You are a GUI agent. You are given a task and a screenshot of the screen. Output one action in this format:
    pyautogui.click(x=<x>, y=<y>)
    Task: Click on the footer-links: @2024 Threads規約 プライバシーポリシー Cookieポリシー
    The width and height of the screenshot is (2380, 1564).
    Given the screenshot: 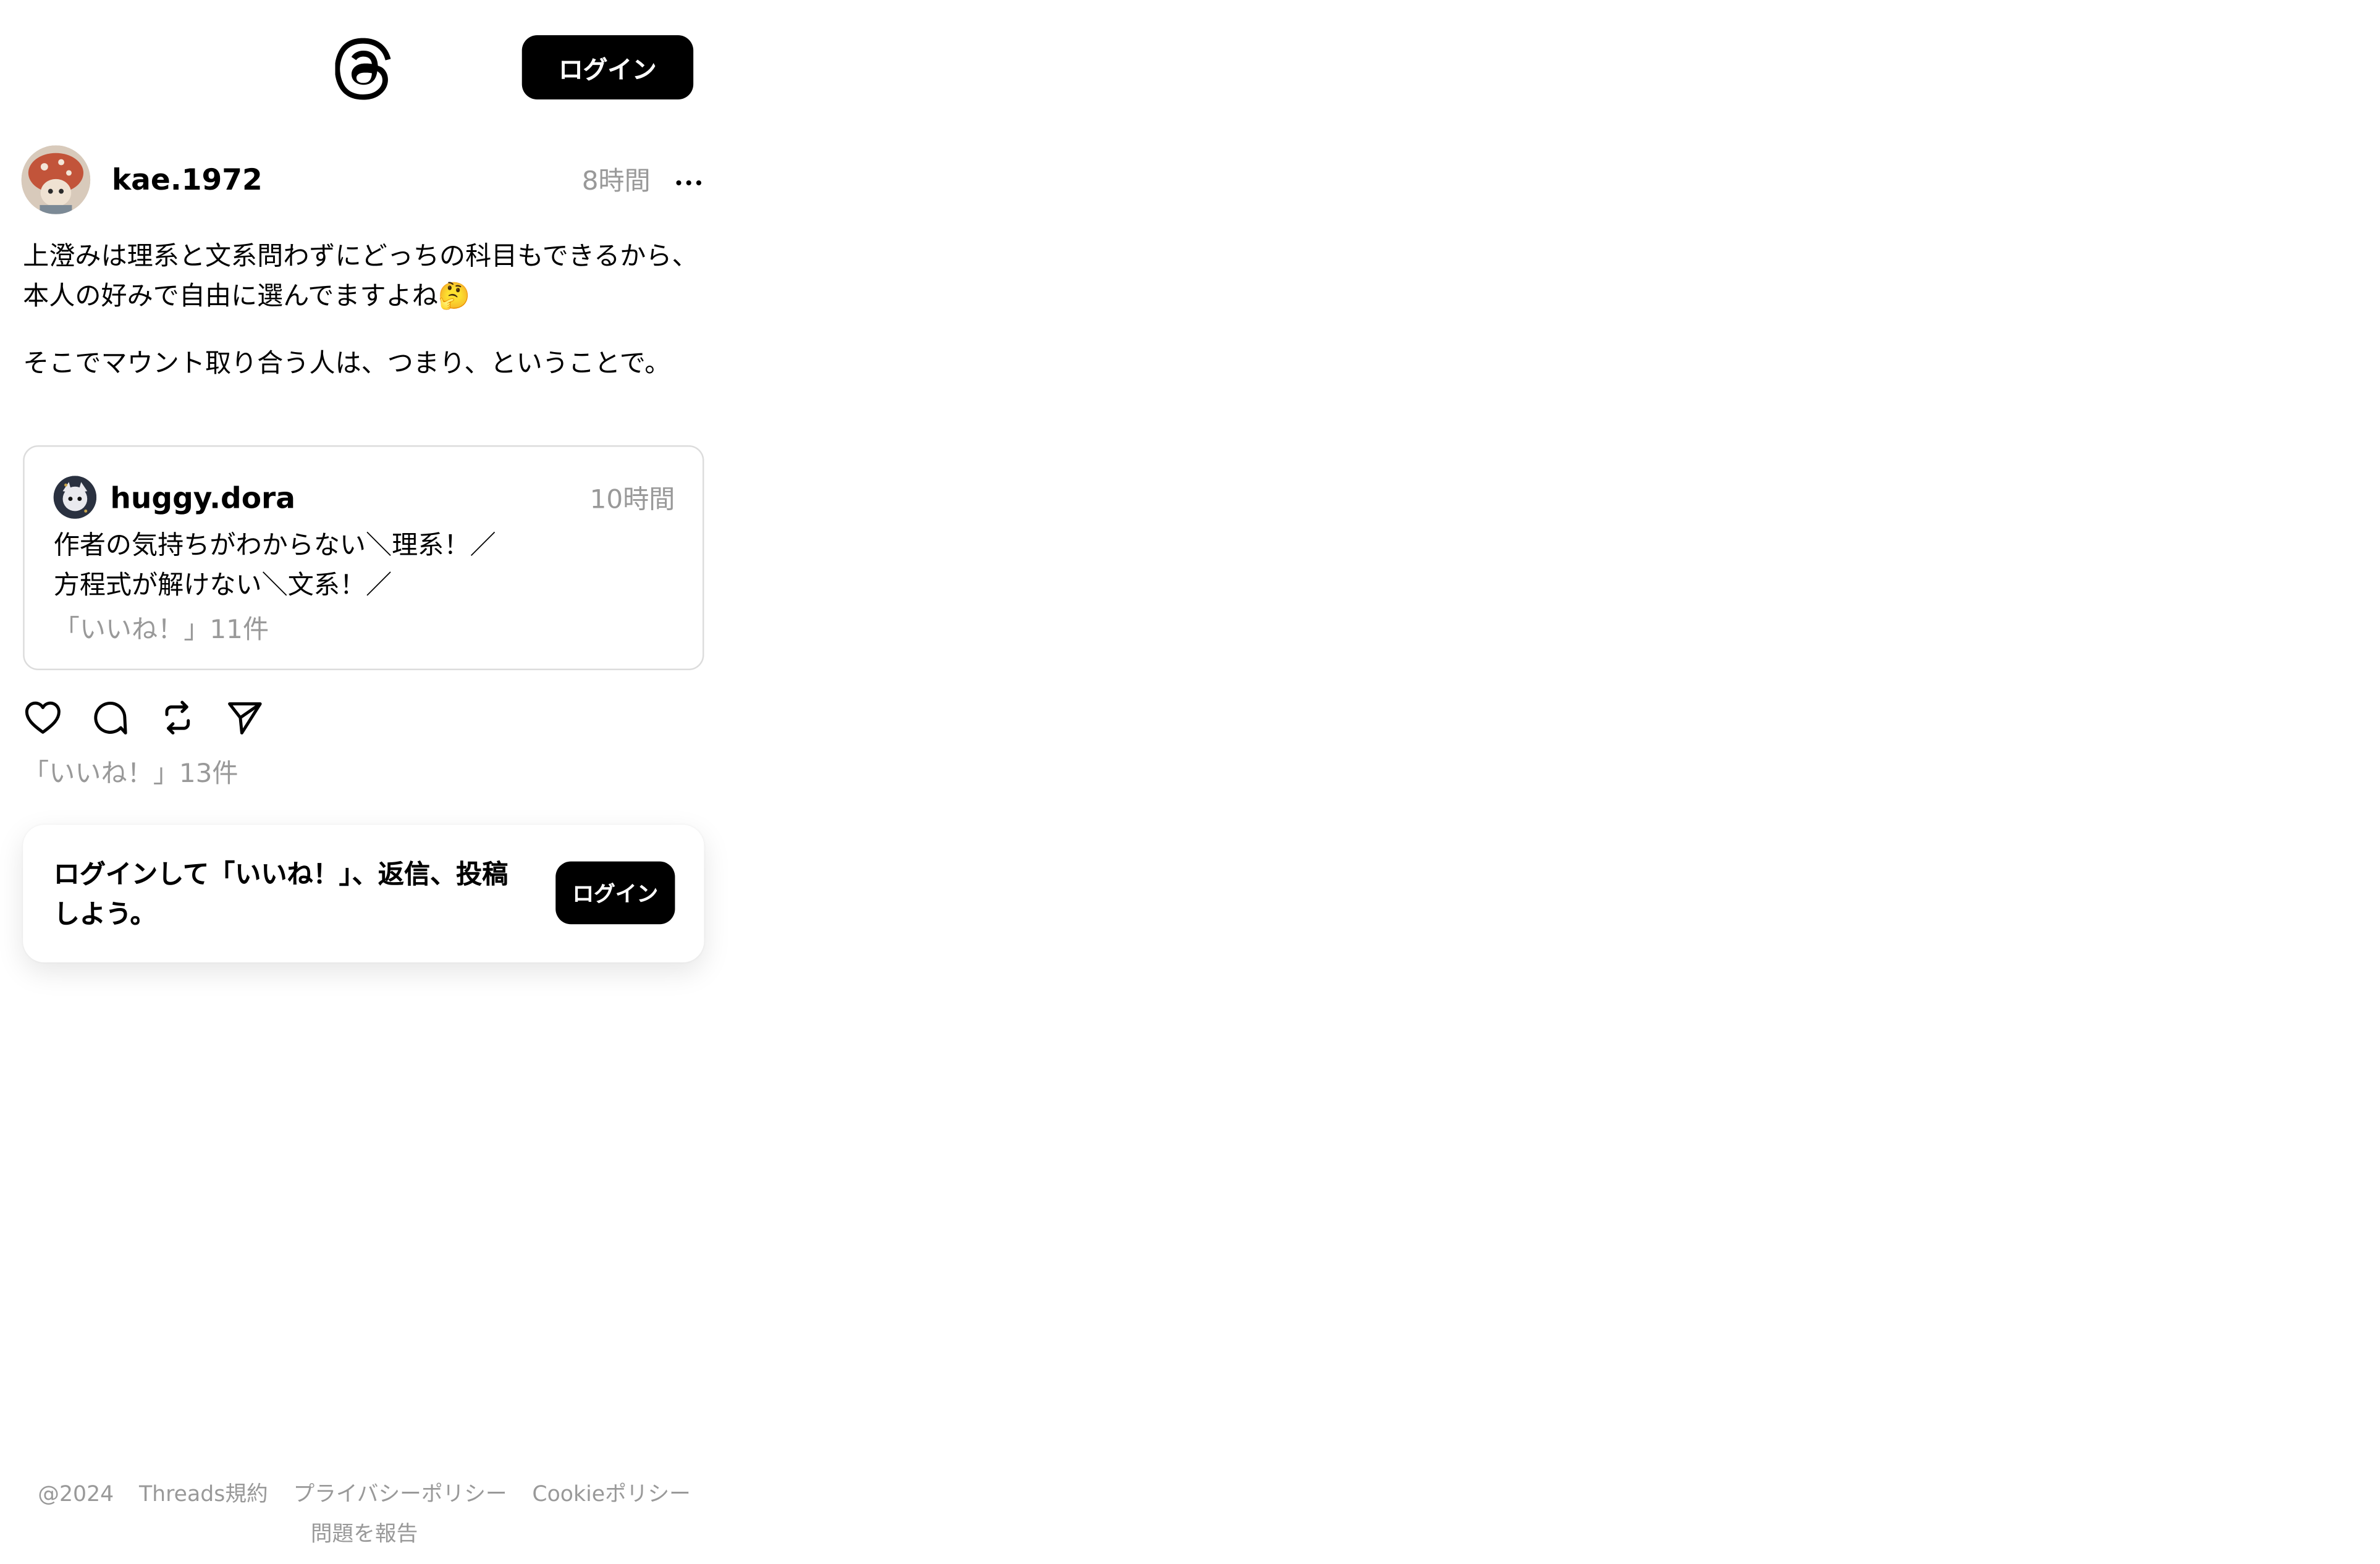 What is the action you would take?
    pyautogui.click(x=364, y=1494)
    